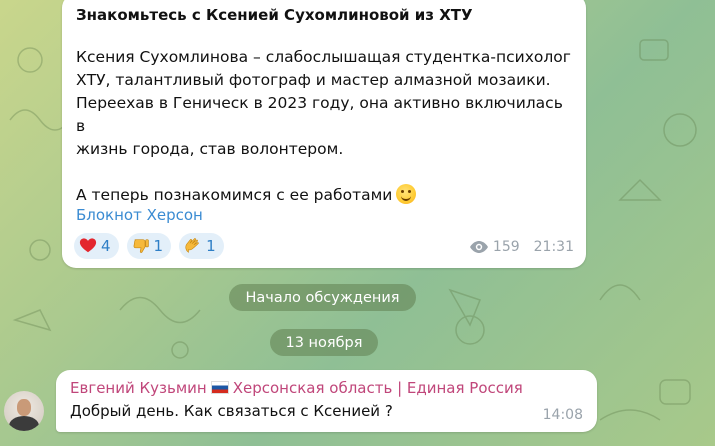 The image size is (715, 446). What do you see at coordinates (478, 247) in the screenshot?
I see `eye-views-icon` at bounding box center [478, 247].